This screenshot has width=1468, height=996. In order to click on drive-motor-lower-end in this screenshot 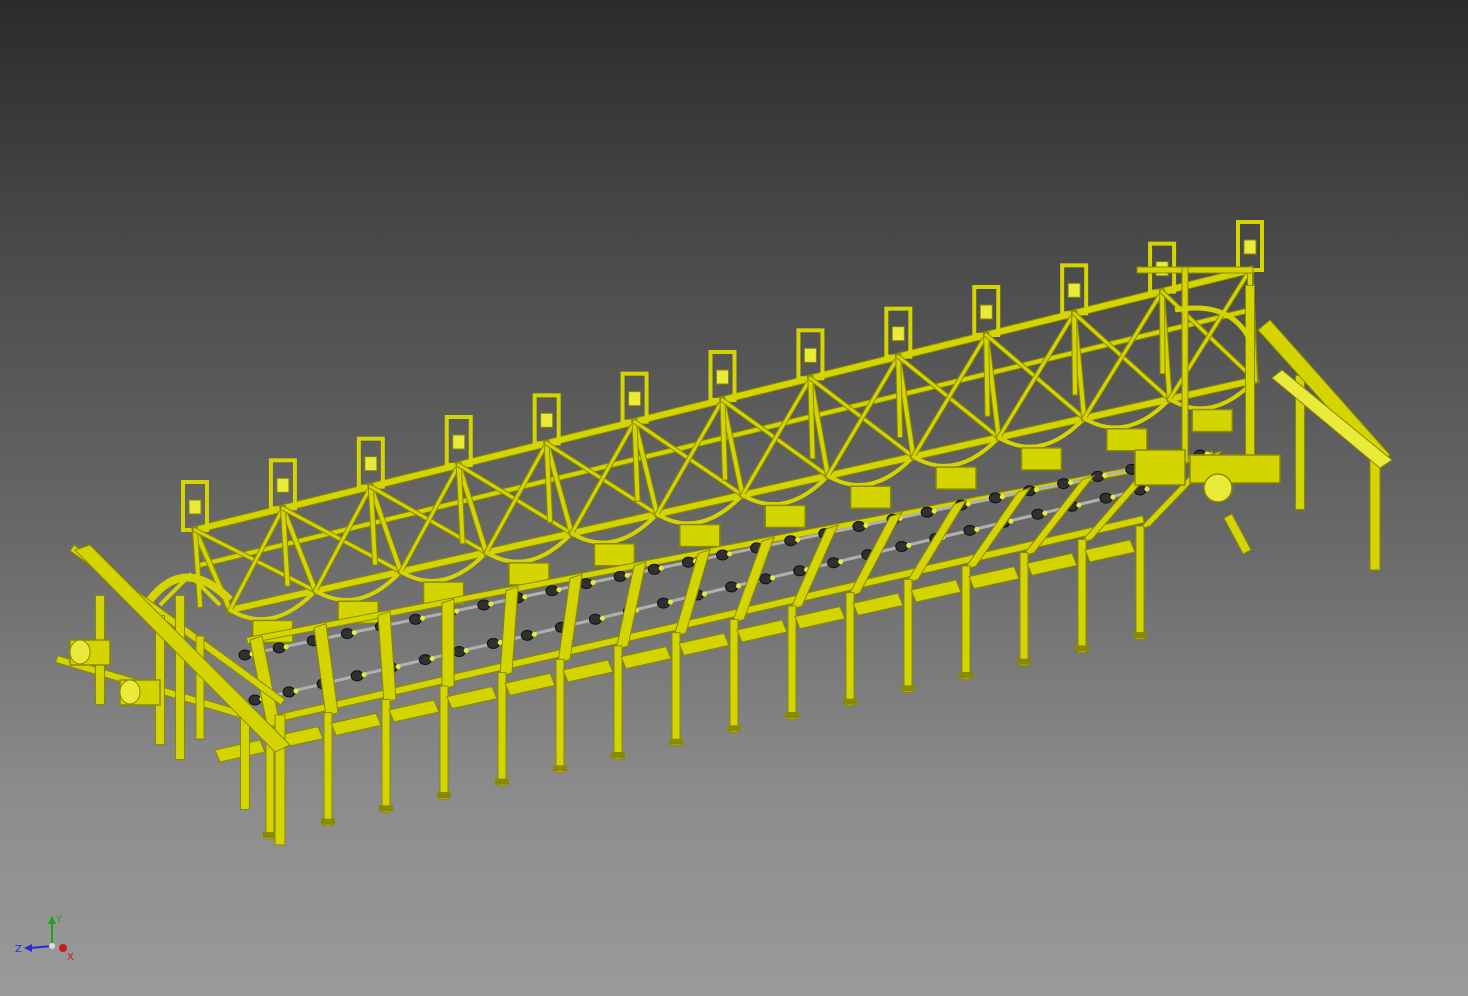, I will do `click(130, 692)`.